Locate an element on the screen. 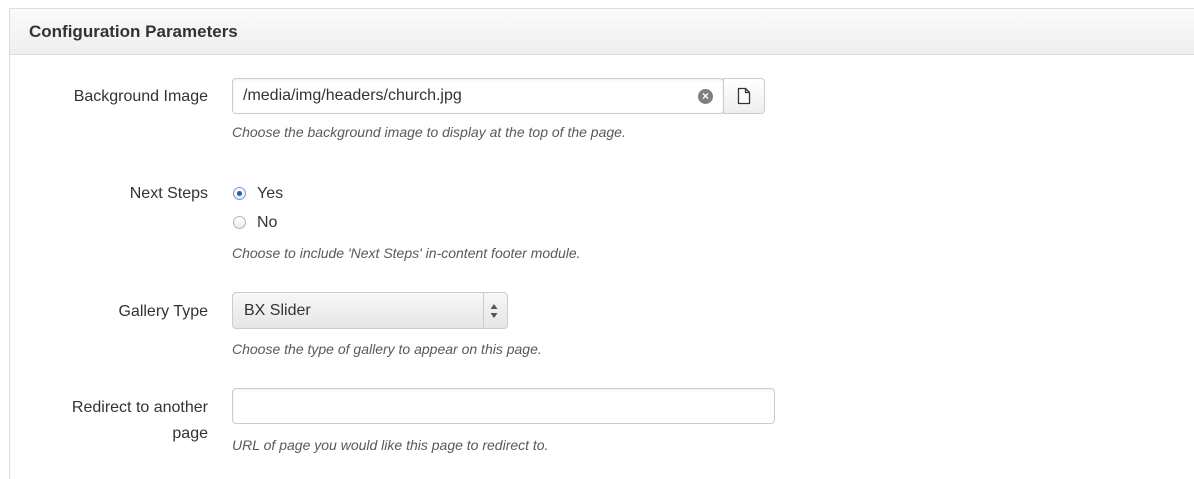 The height and width of the screenshot is (479, 1194). panel-header: Configuration Parameters is located at coordinates (602, 32).